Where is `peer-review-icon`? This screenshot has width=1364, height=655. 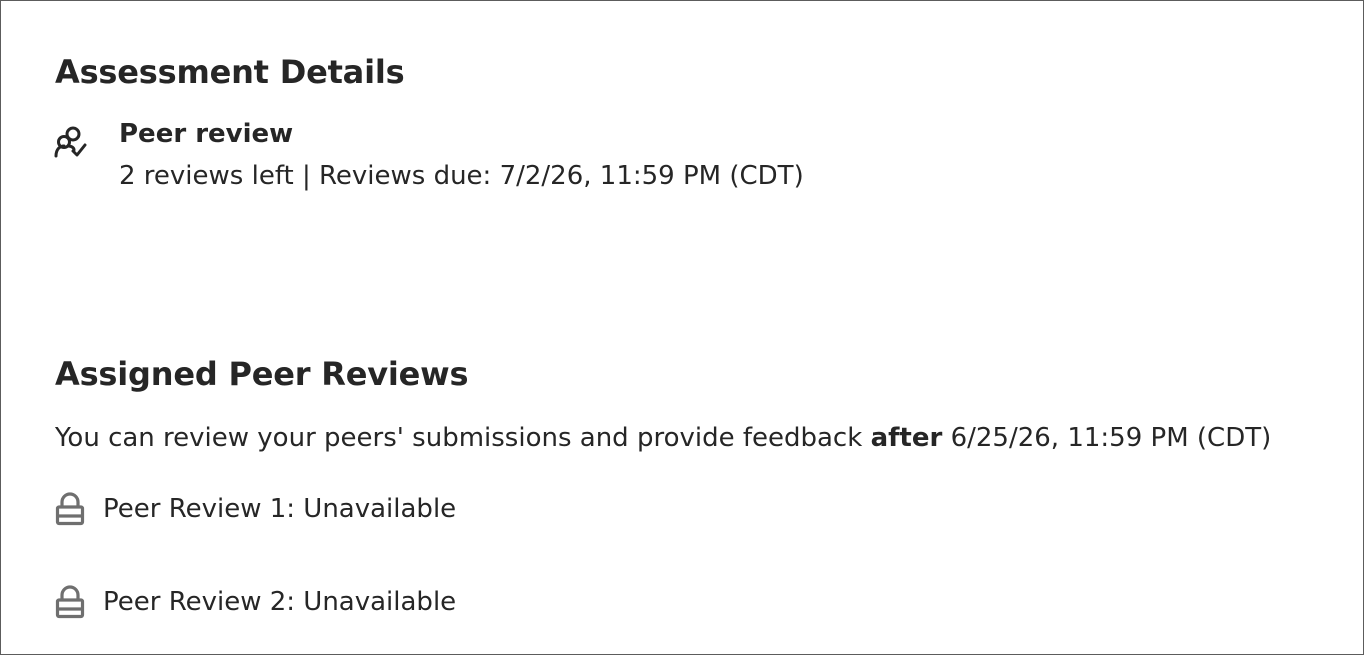
peer-review-icon is located at coordinates (70, 142).